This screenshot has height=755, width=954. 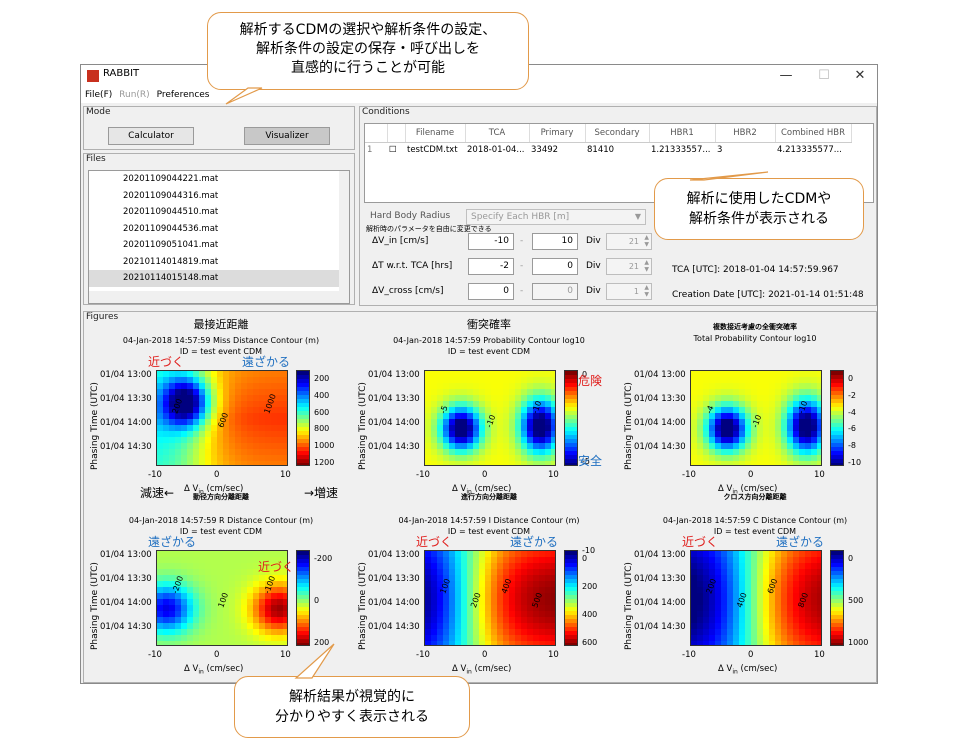 I want to click on table-header: Primary, so click(x=557, y=133).